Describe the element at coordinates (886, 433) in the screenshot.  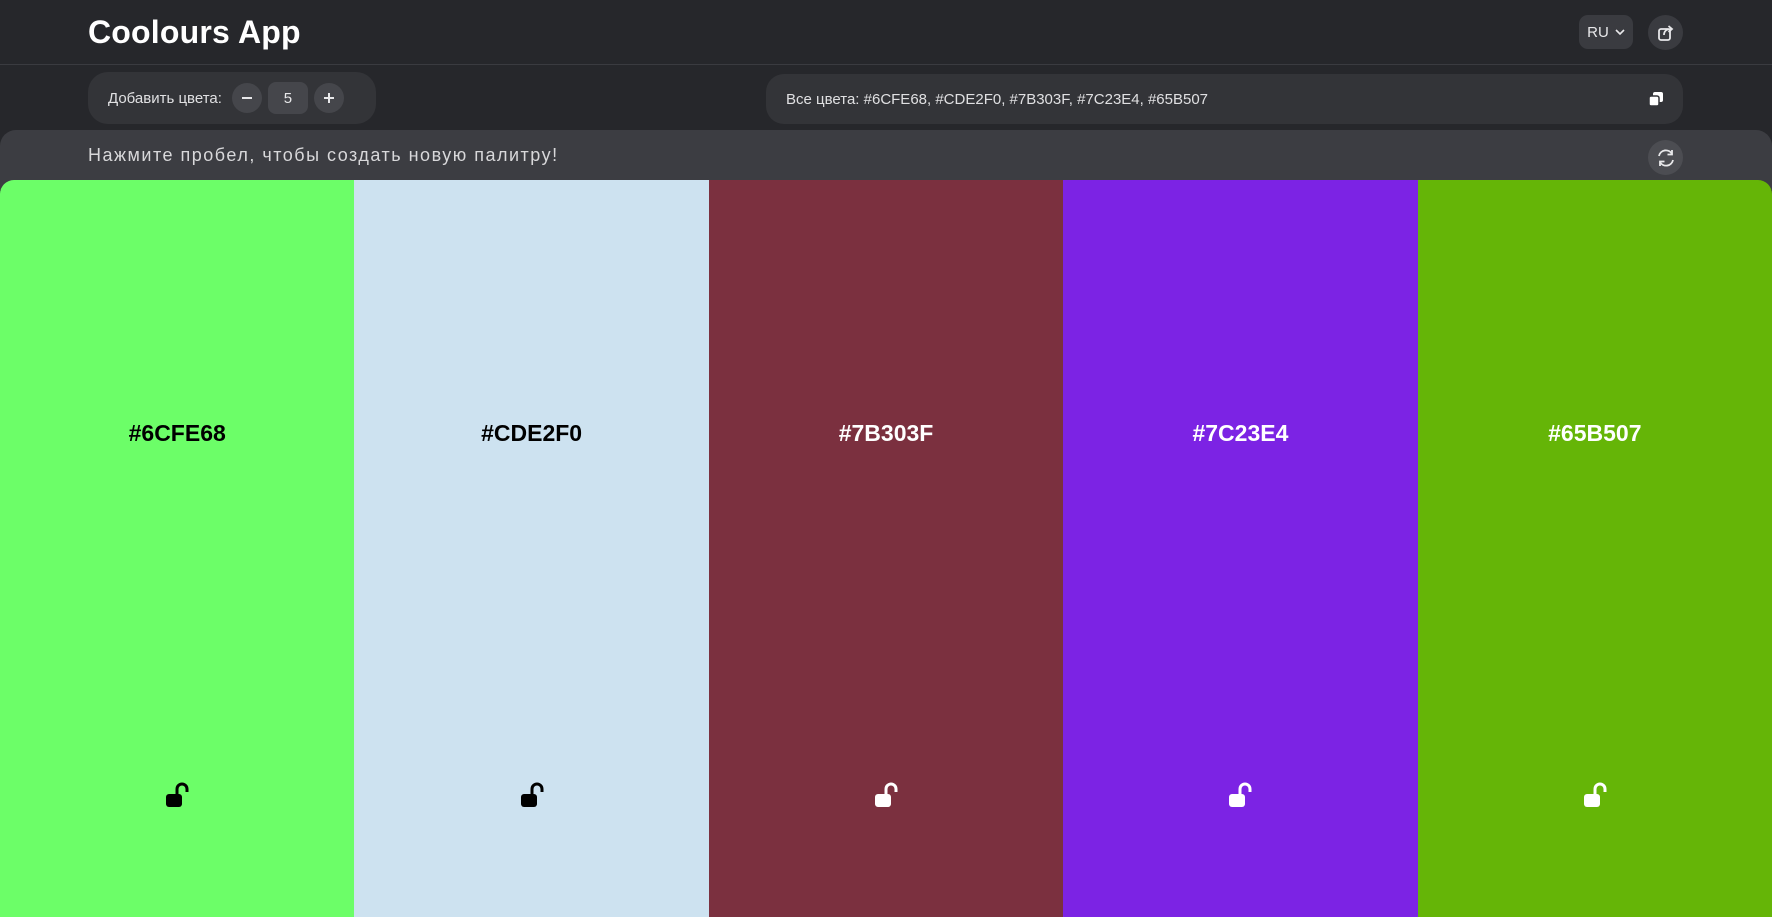
I see `color-hex-label: #7B303F` at that location.